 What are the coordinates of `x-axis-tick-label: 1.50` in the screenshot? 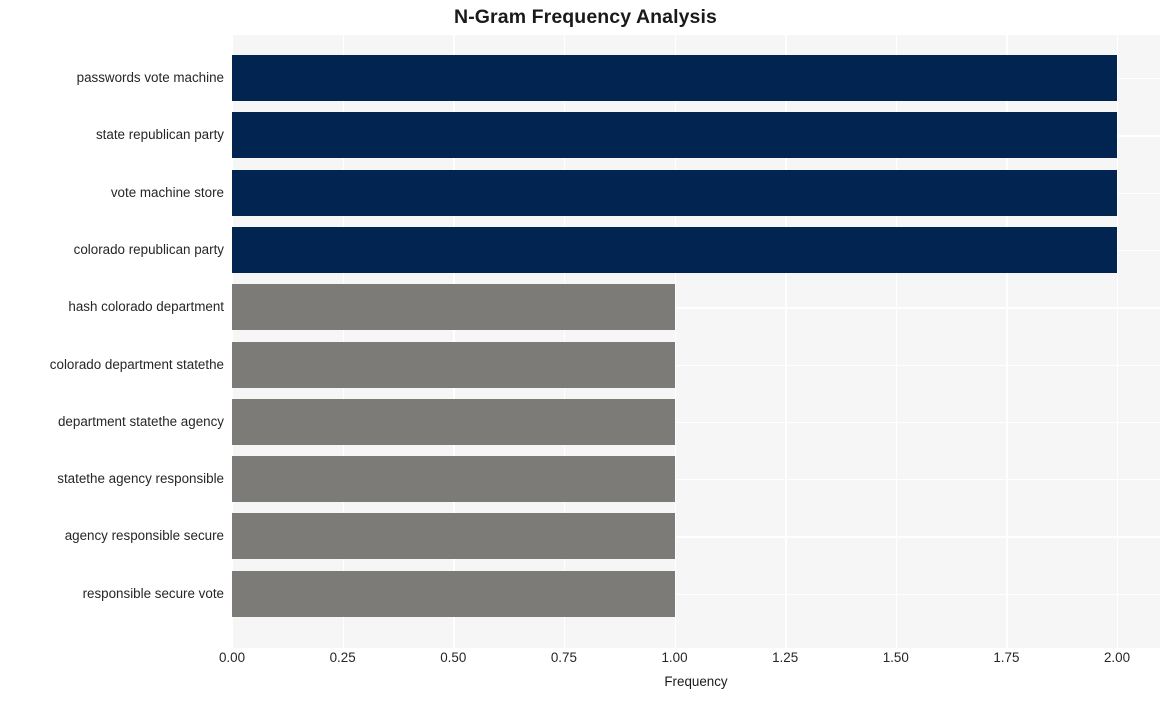 It's located at (895, 657).